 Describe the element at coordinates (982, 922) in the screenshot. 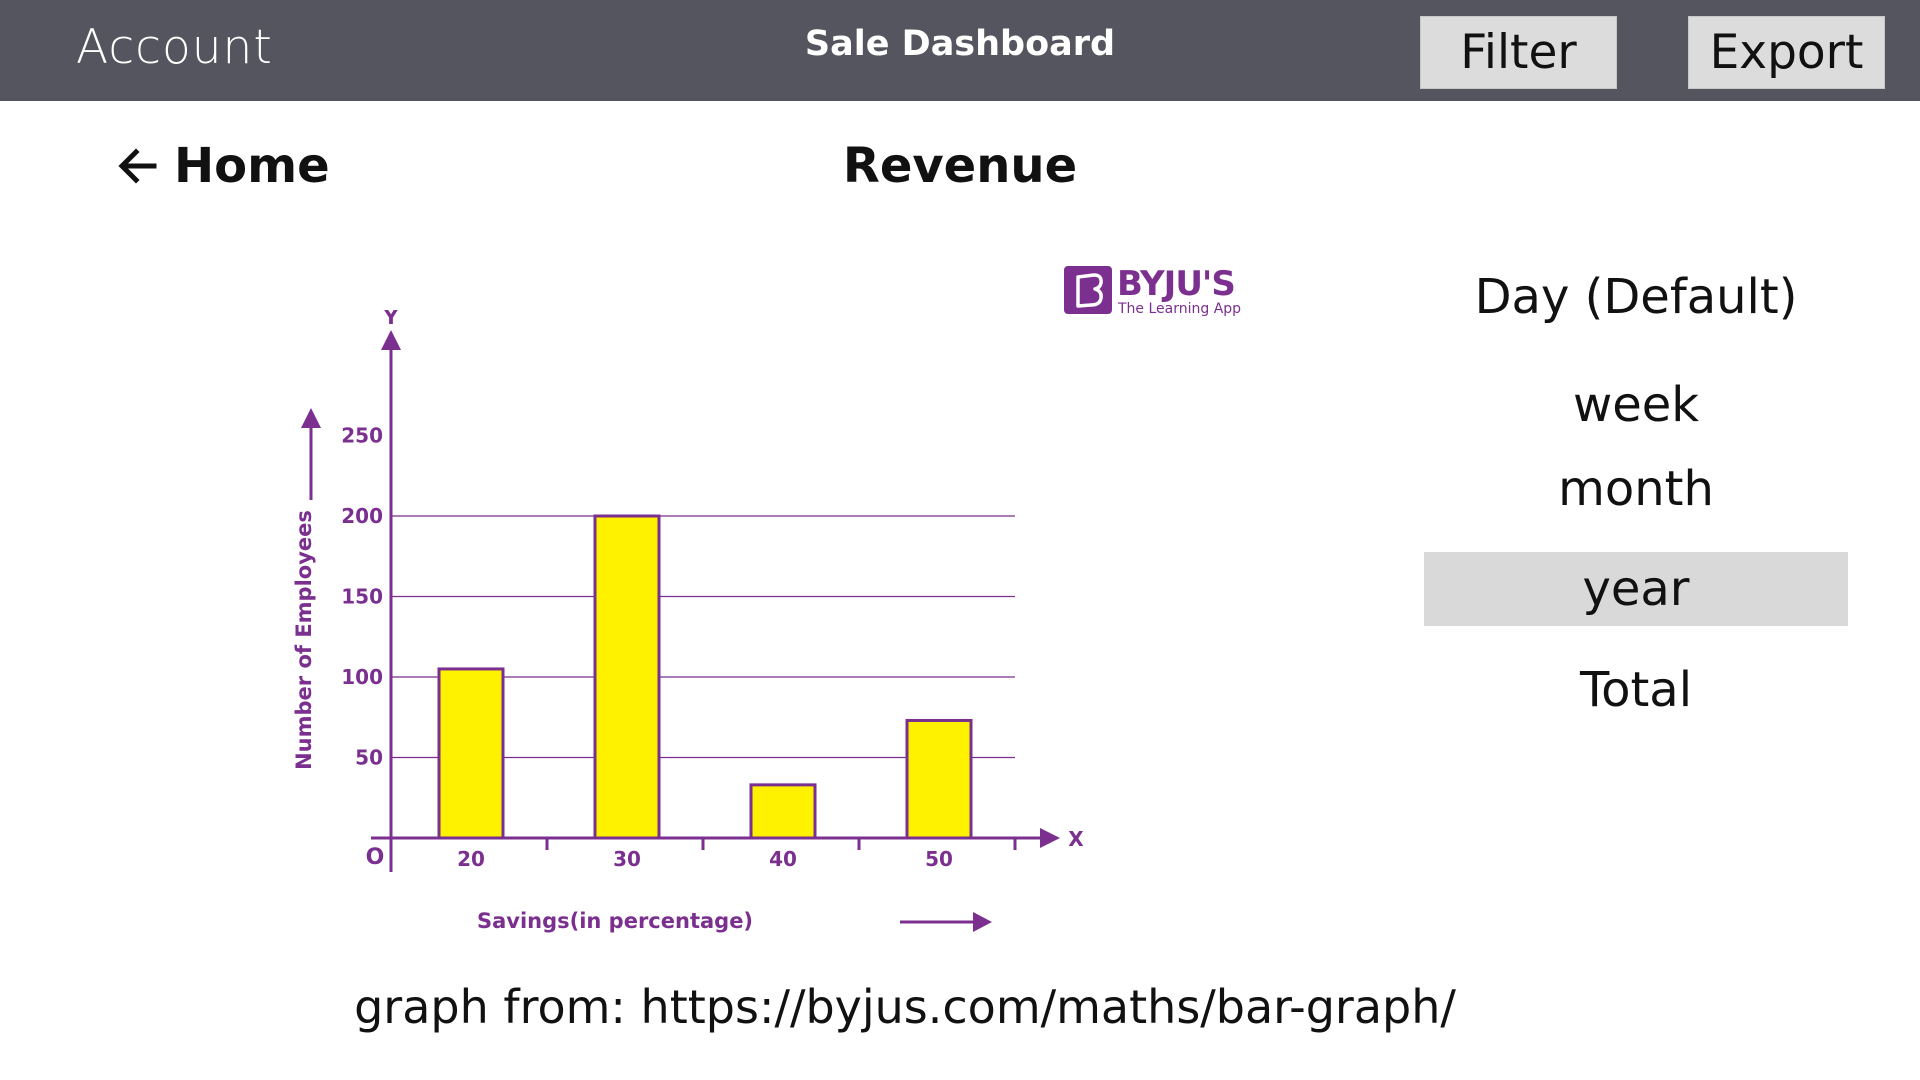

I see `x-axis-title-arrow-head` at that location.